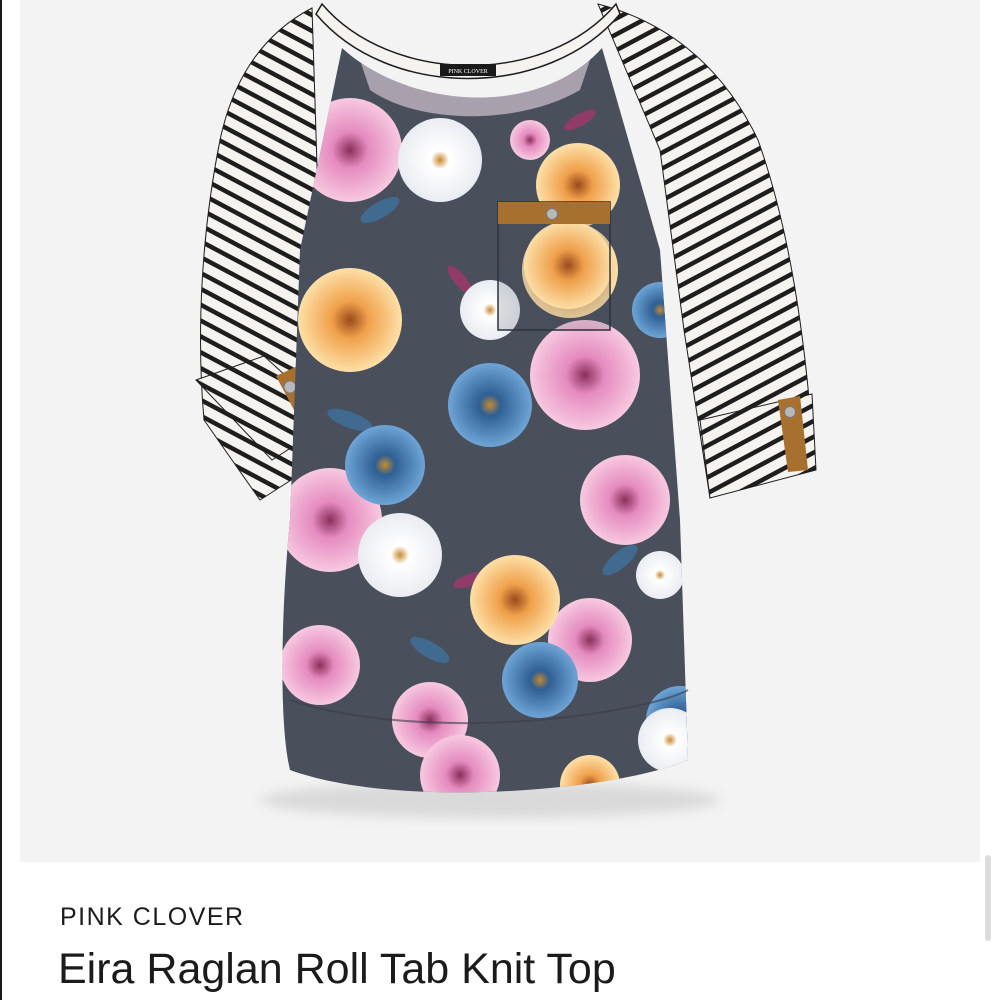 This screenshot has width=1000, height=1000. I want to click on left-edge-divider, so click(1, 500).